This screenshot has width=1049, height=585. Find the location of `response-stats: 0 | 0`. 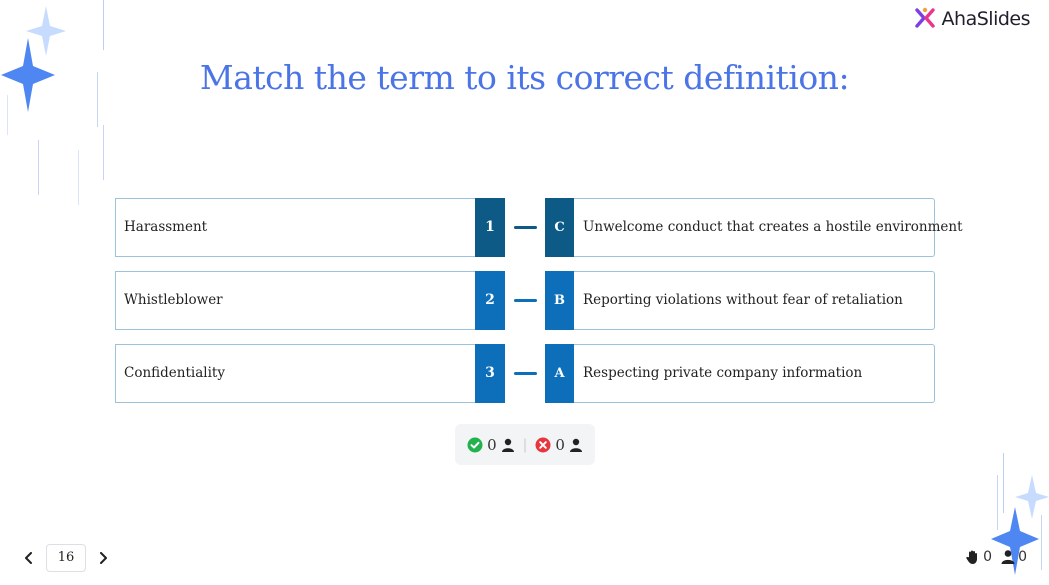

response-stats: 0 | 0 is located at coordinates (525, 444).